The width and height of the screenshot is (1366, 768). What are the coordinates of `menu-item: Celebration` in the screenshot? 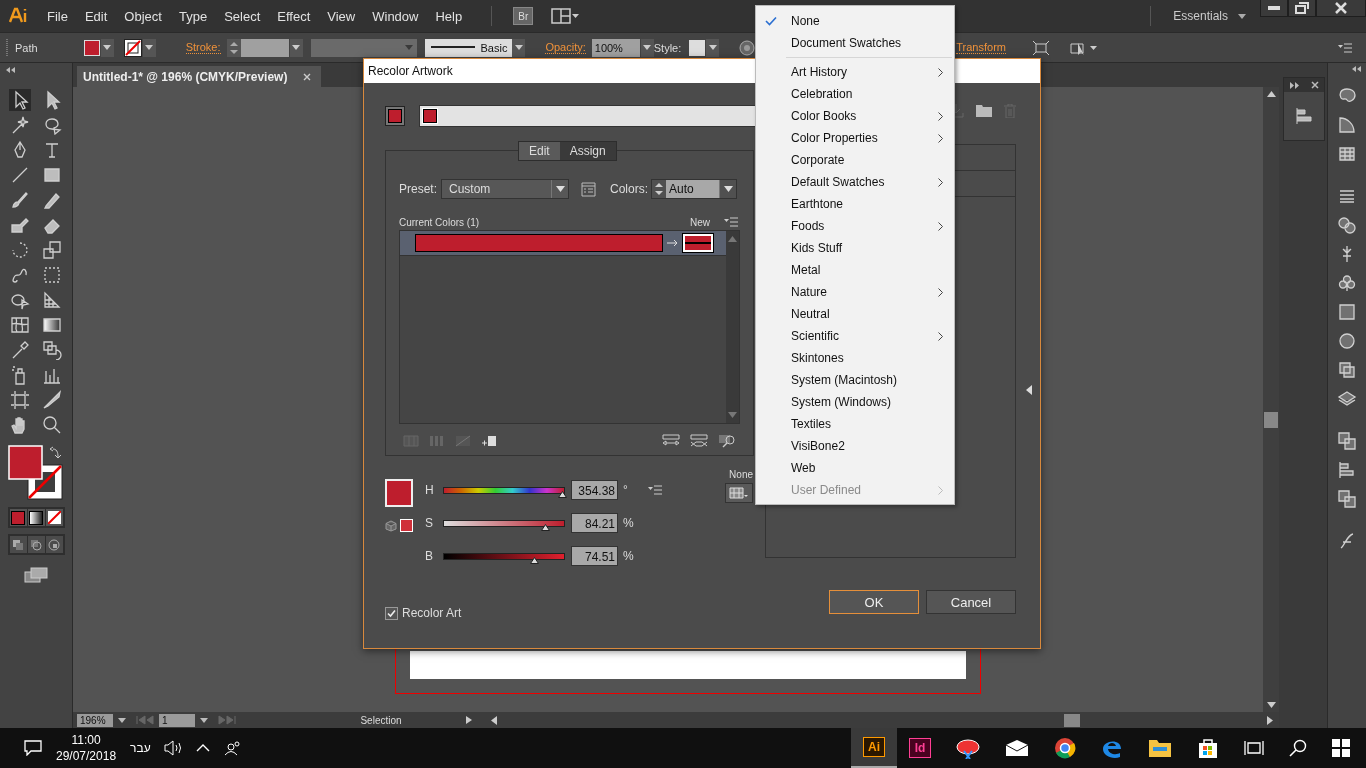 It's located at (855, 94).